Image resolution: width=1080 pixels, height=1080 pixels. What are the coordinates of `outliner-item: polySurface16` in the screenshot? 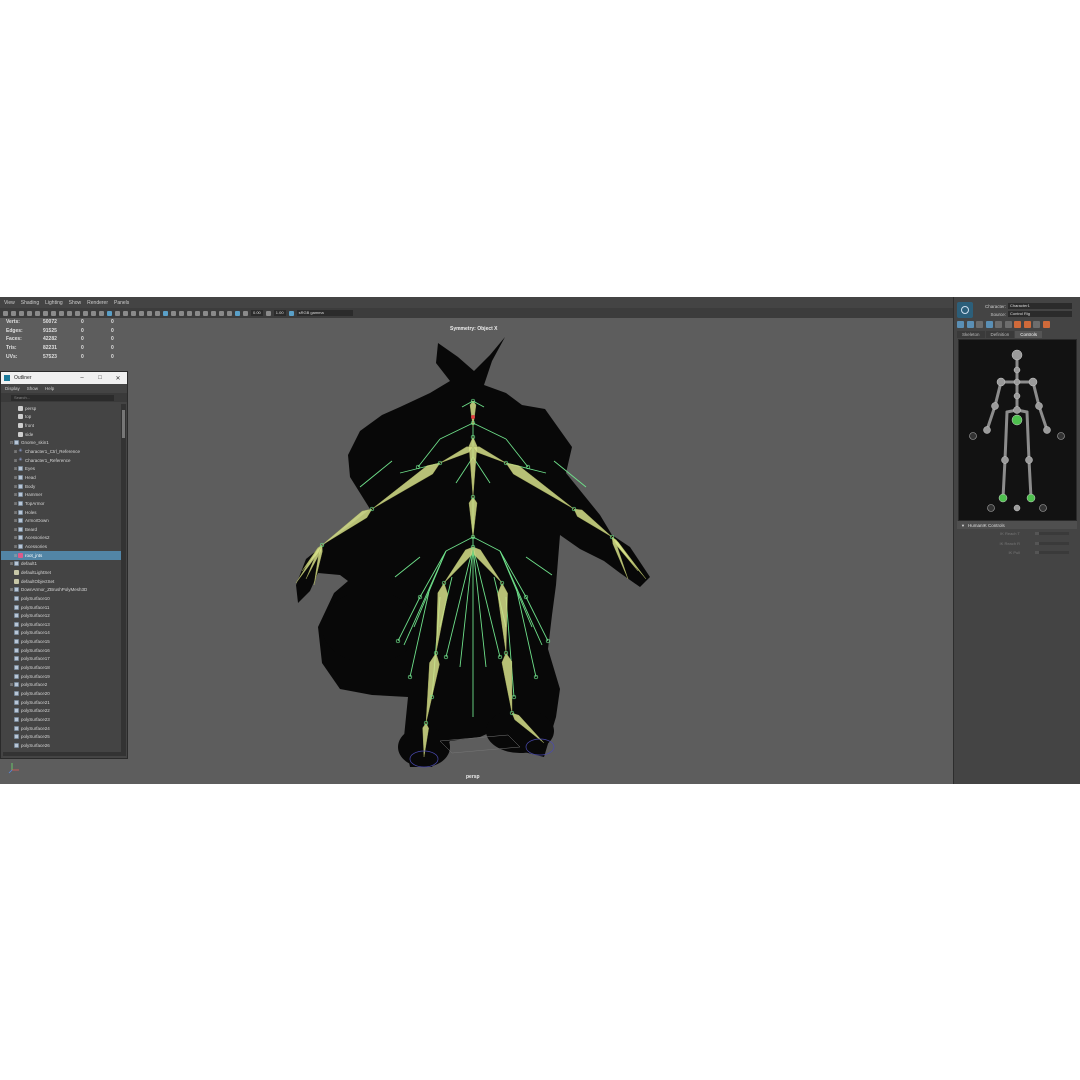 It's located at (61, 650).